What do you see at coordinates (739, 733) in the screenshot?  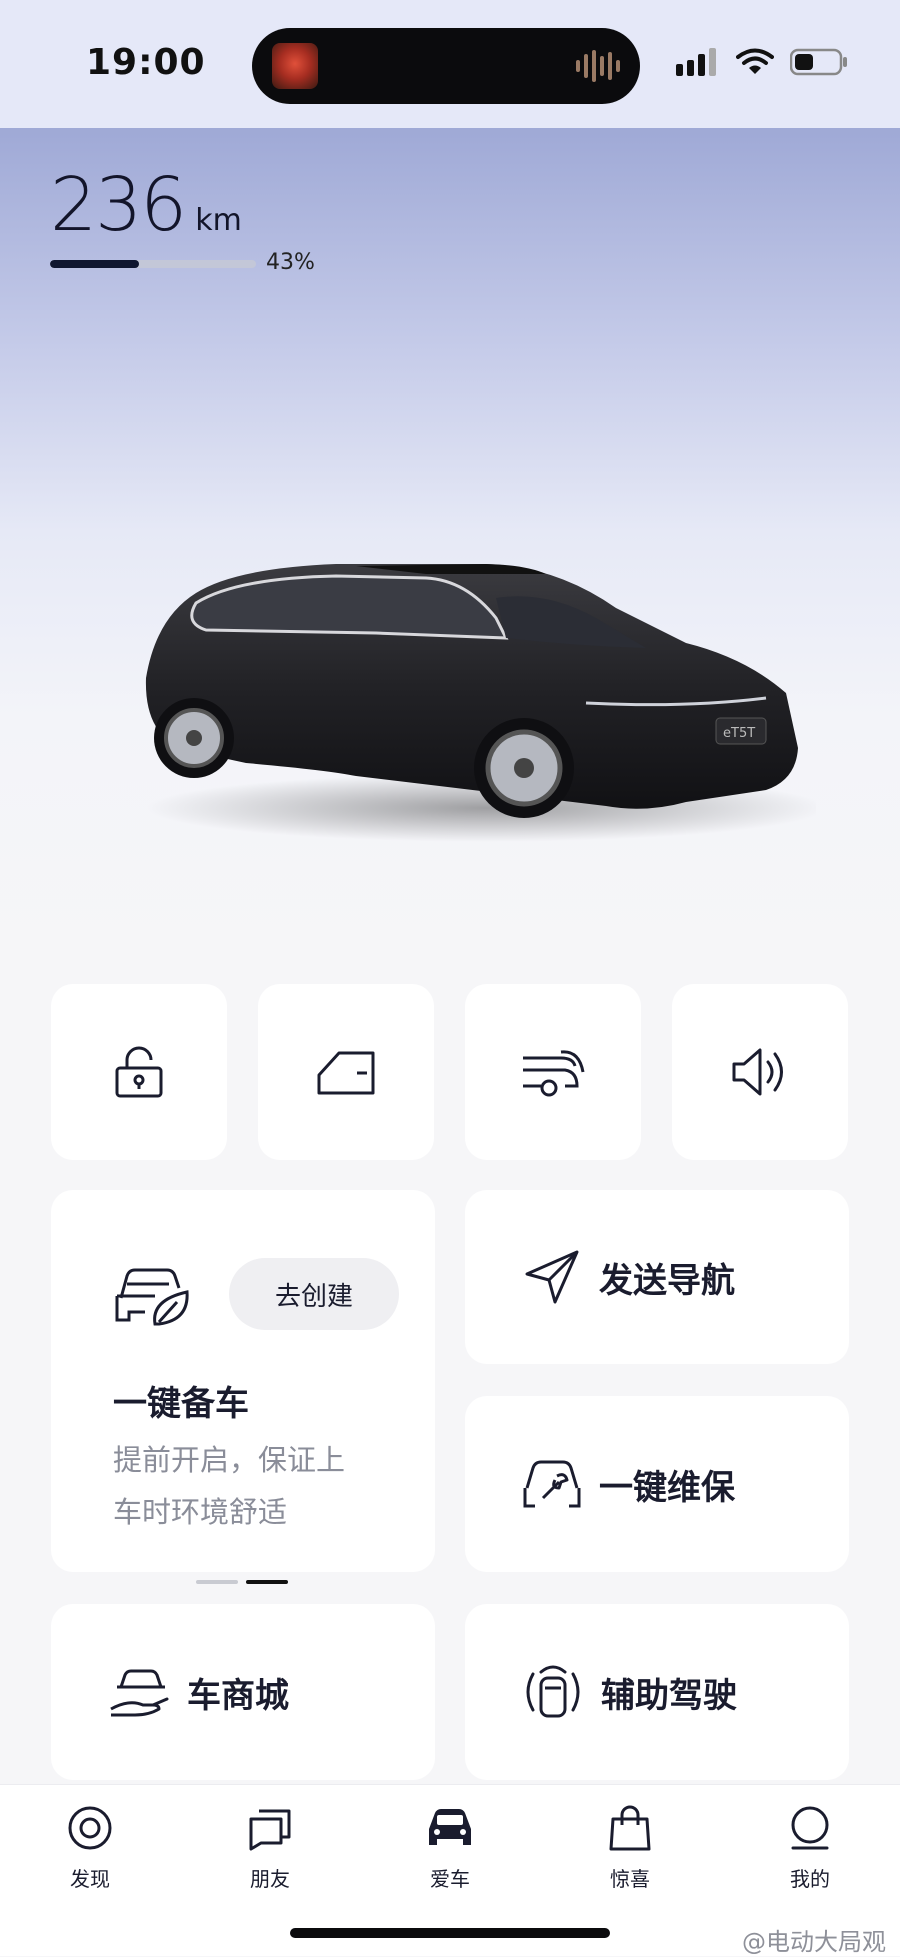 I see `model-badge: eT5T` at bounding box center [739, 733].